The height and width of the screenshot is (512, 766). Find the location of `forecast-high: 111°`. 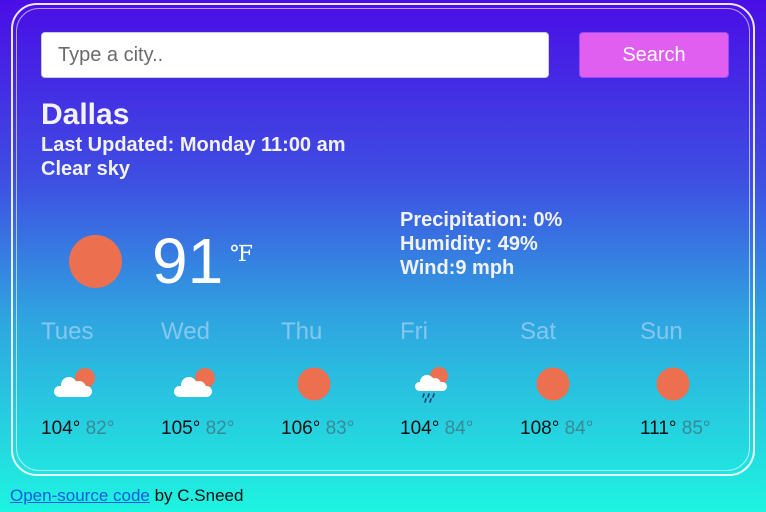

forecast-high: 111° is located at coordinates (658, 428).